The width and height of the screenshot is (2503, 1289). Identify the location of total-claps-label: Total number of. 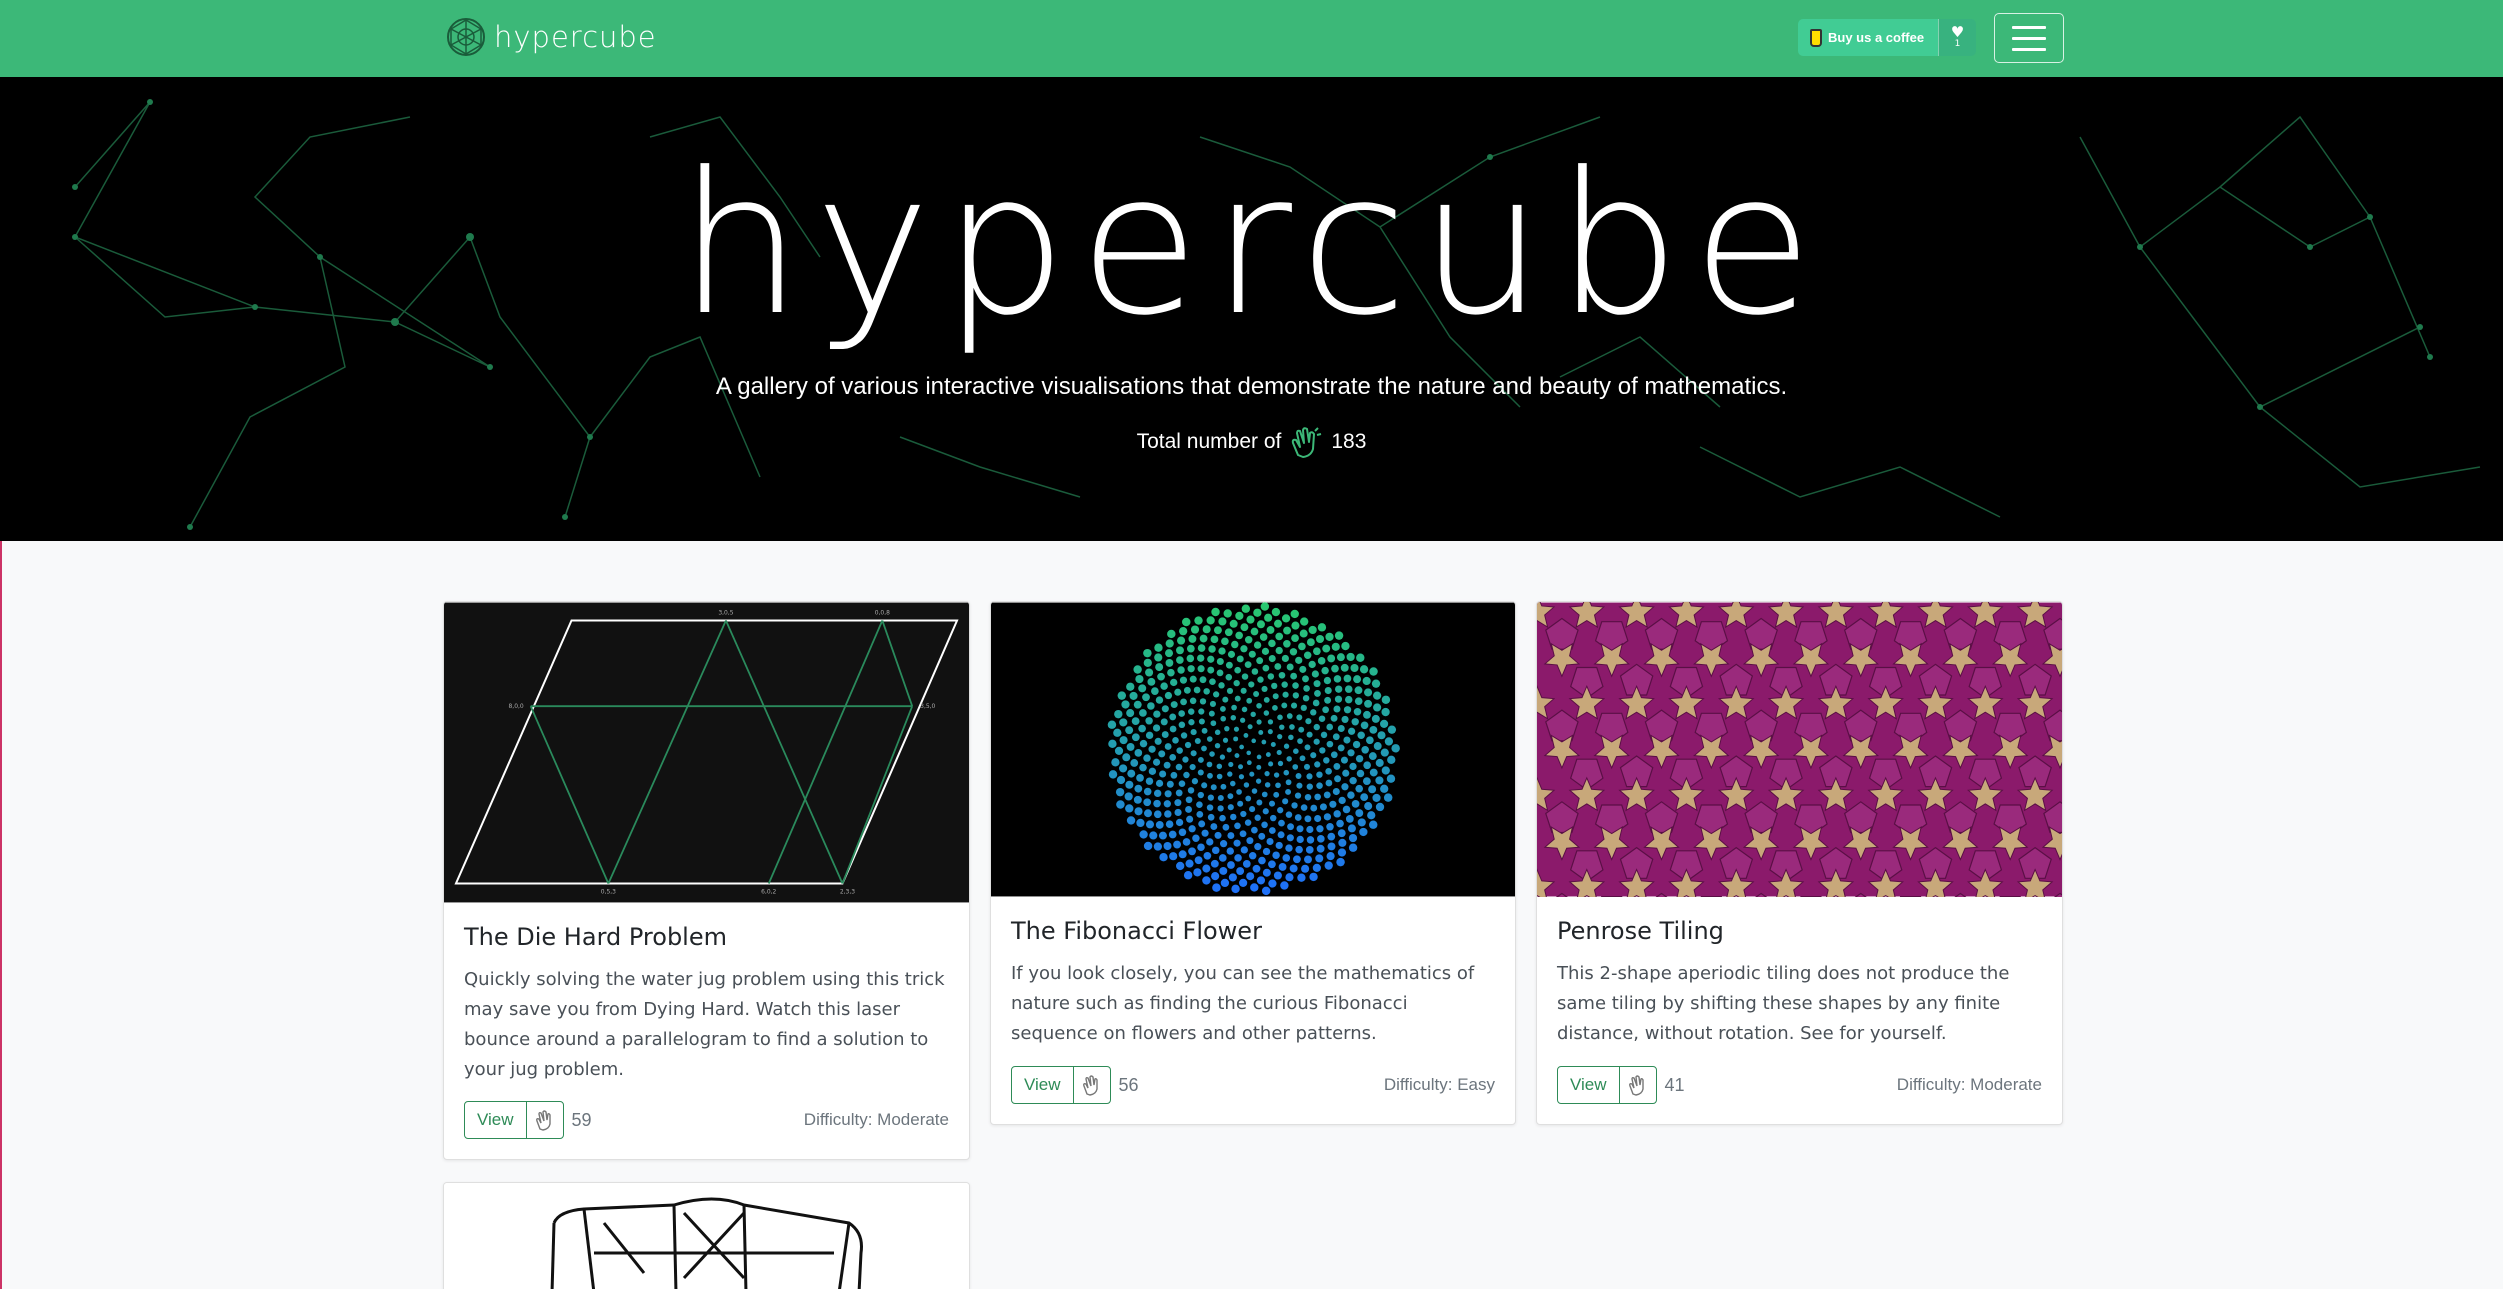
(1209, 441).